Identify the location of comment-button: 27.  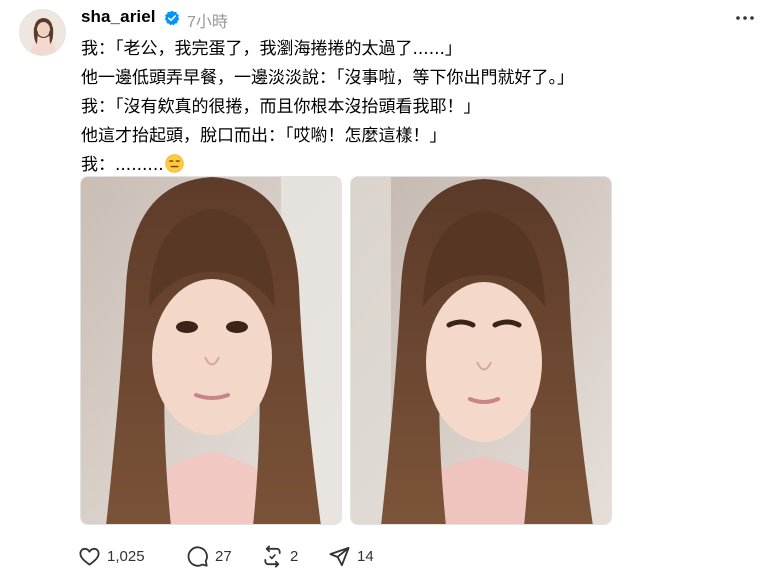
(209, 556).